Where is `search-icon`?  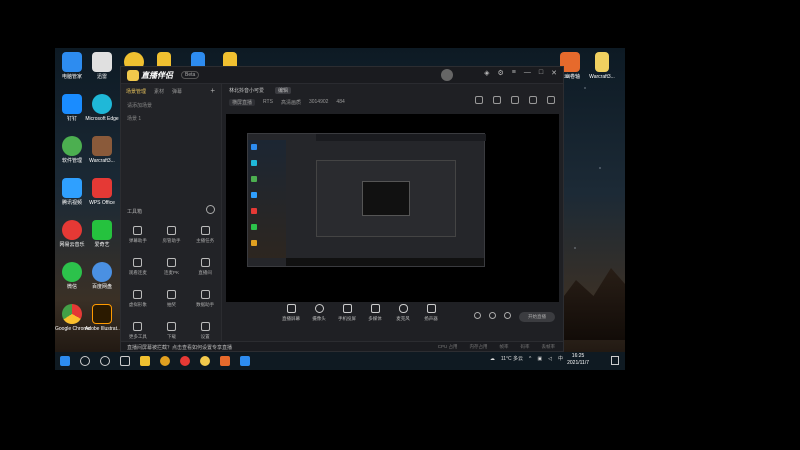
search-icon is located at coordinates (85, 361).